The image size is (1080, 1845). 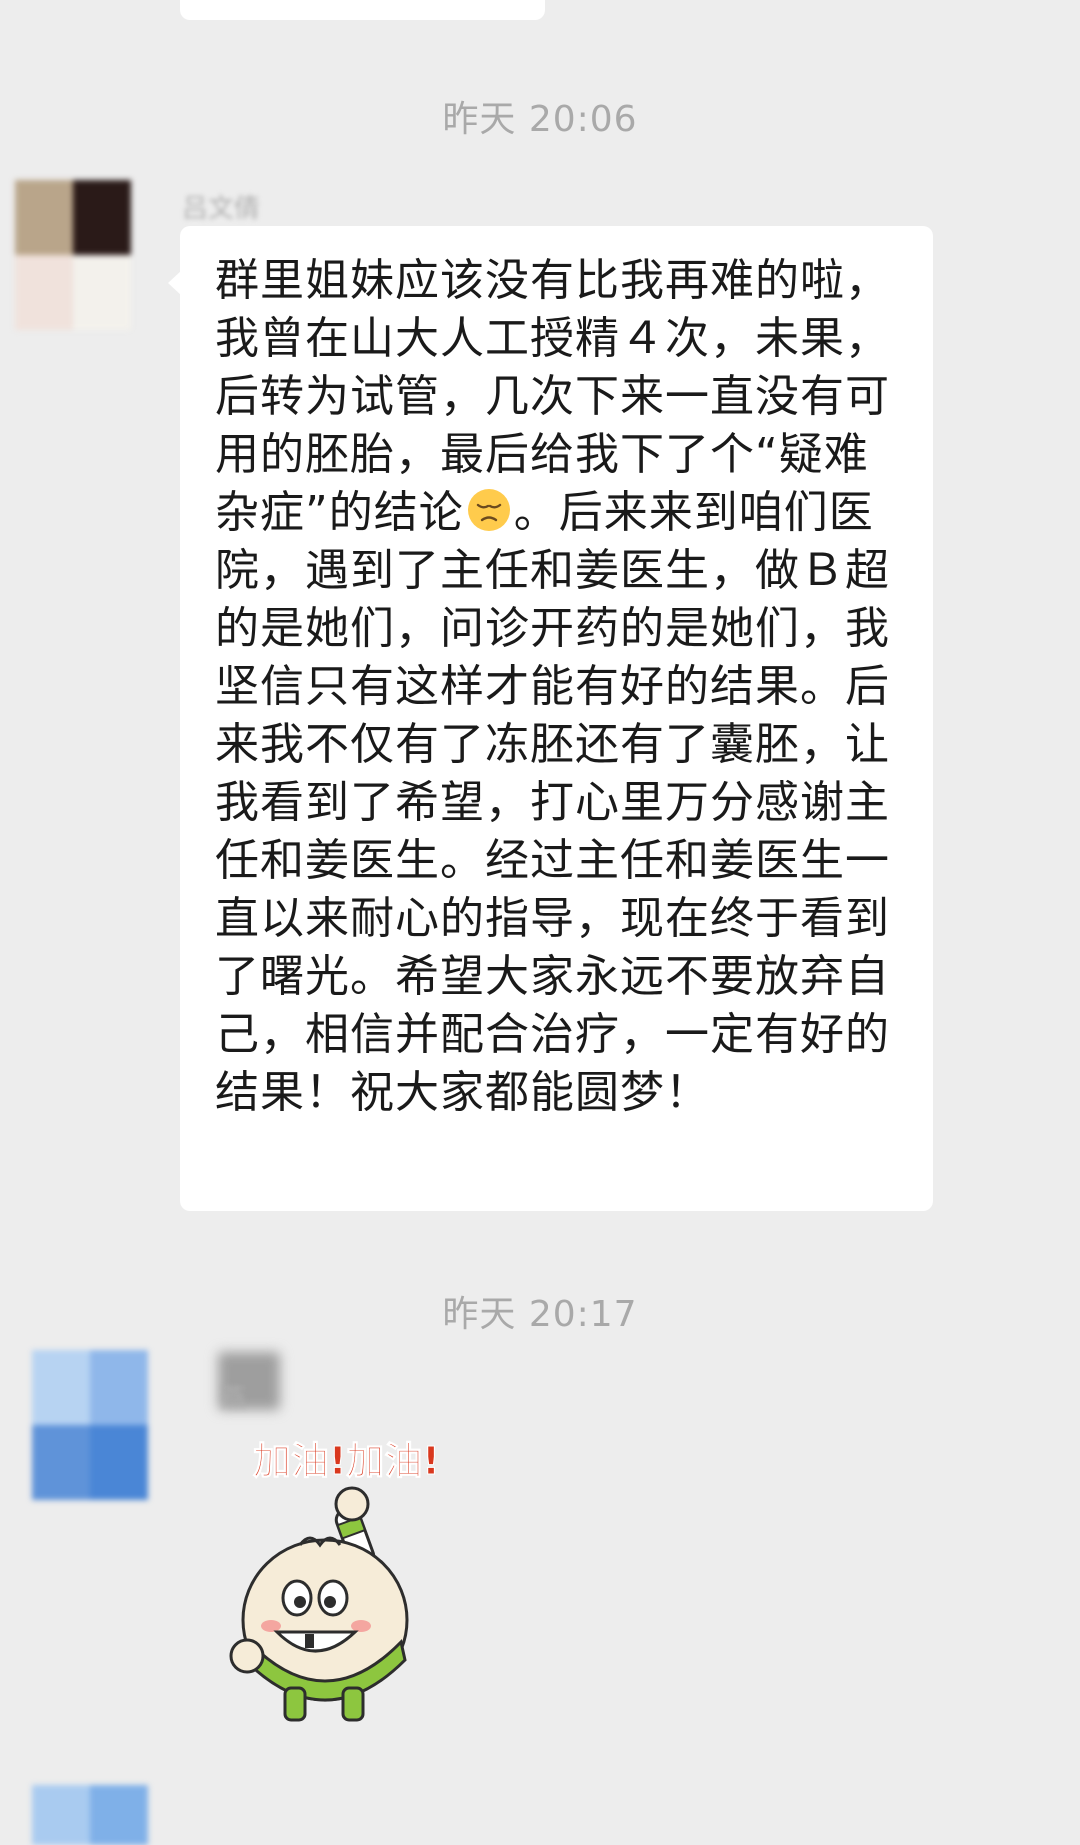 What do you see at coordinates (355, 1575) in the screenshot?
I see `cheering-bun-sticker: 加油!加油!` at bounding box center [355, 1575].